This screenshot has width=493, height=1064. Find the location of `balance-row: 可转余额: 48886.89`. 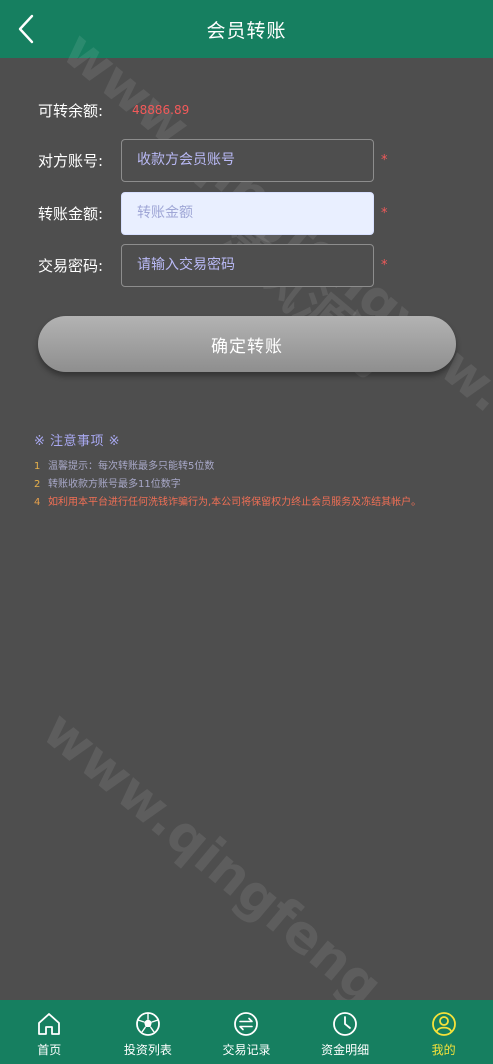

balance-row: 可转余额: 48886.89 is located at coordinates (113, 110).